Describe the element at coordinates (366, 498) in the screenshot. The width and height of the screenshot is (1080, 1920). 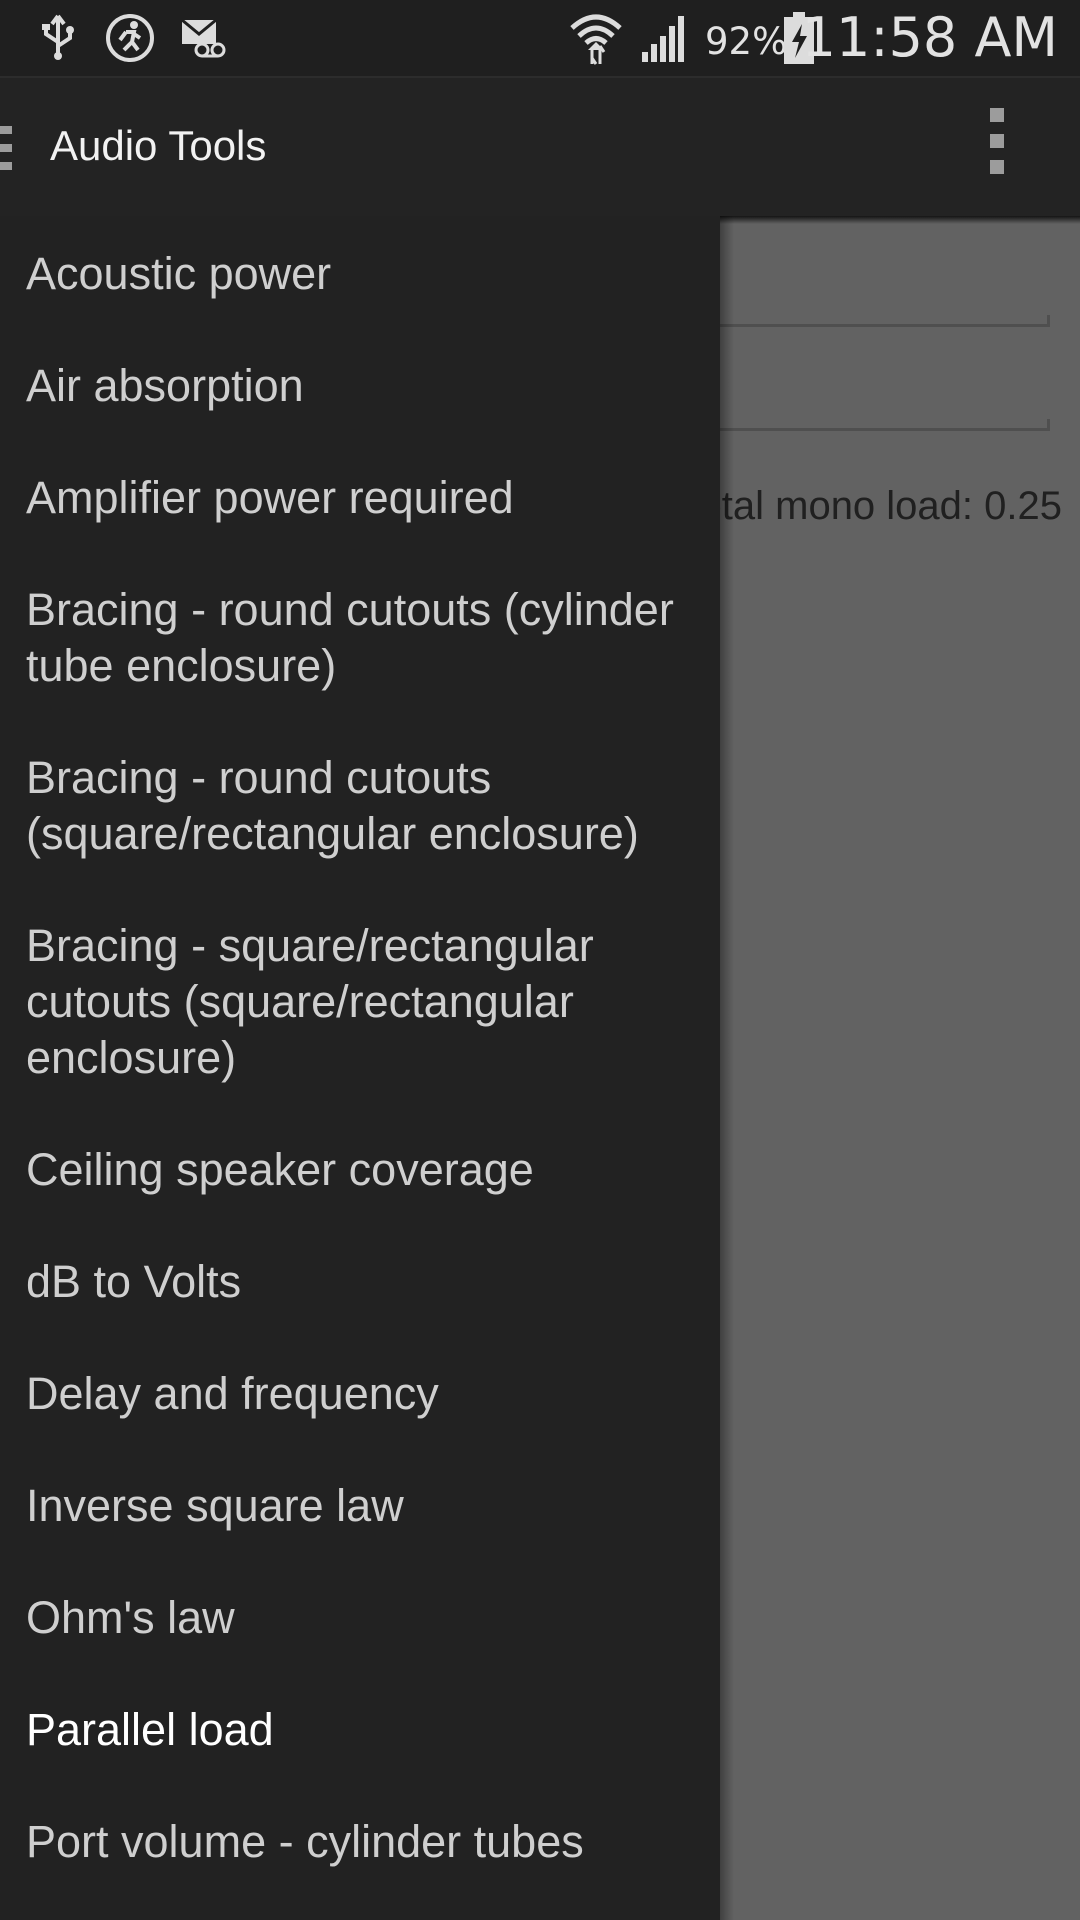
I see `drawer-item: Amplifier power required` at that location.